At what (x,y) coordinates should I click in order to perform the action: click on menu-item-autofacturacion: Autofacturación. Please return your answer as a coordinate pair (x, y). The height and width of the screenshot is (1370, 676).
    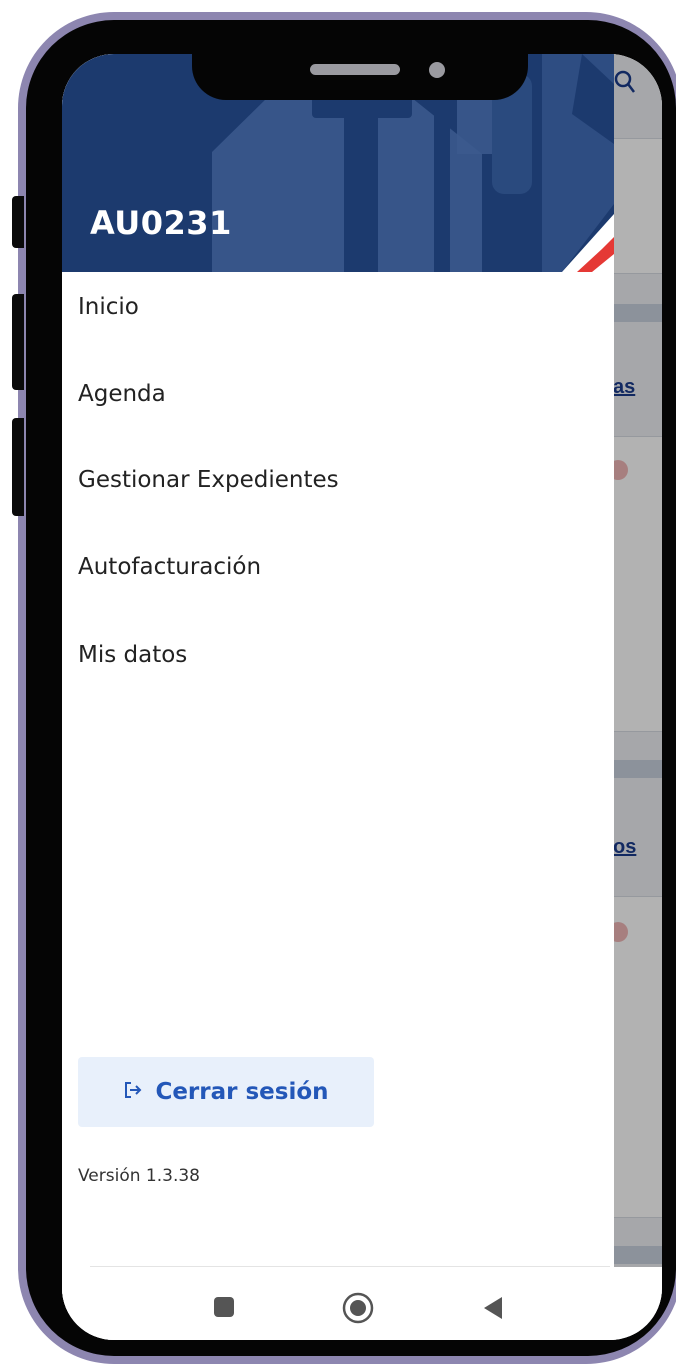
    Looking at the image, I should click on (169, 567).